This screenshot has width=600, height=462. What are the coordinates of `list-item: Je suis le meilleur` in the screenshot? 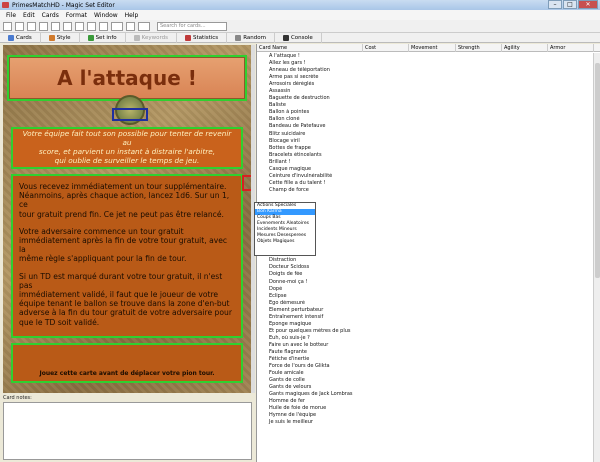 It's located at (425, 422).